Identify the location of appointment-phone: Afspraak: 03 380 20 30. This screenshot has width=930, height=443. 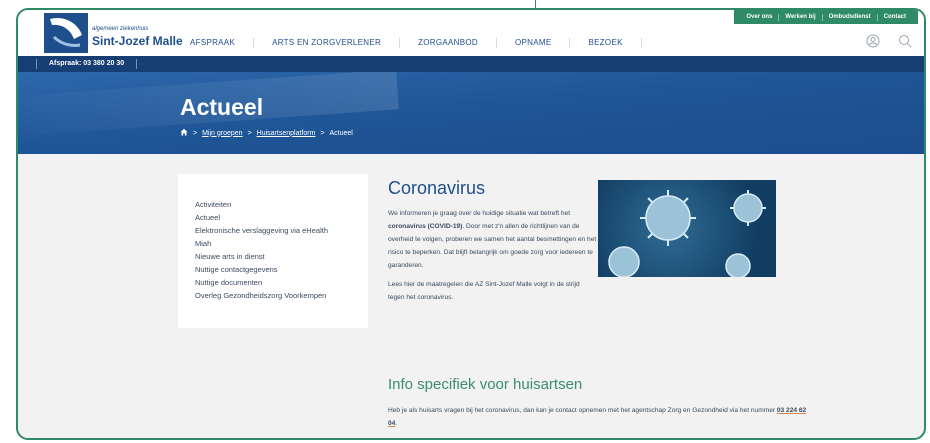
(87, 64).